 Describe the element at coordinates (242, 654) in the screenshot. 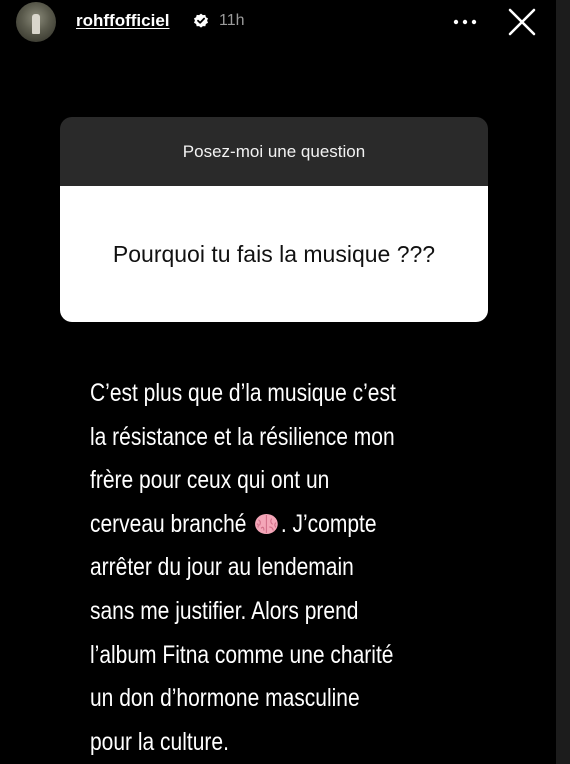

I see `answer-line: l’album Fitna comme une charité` at that location.